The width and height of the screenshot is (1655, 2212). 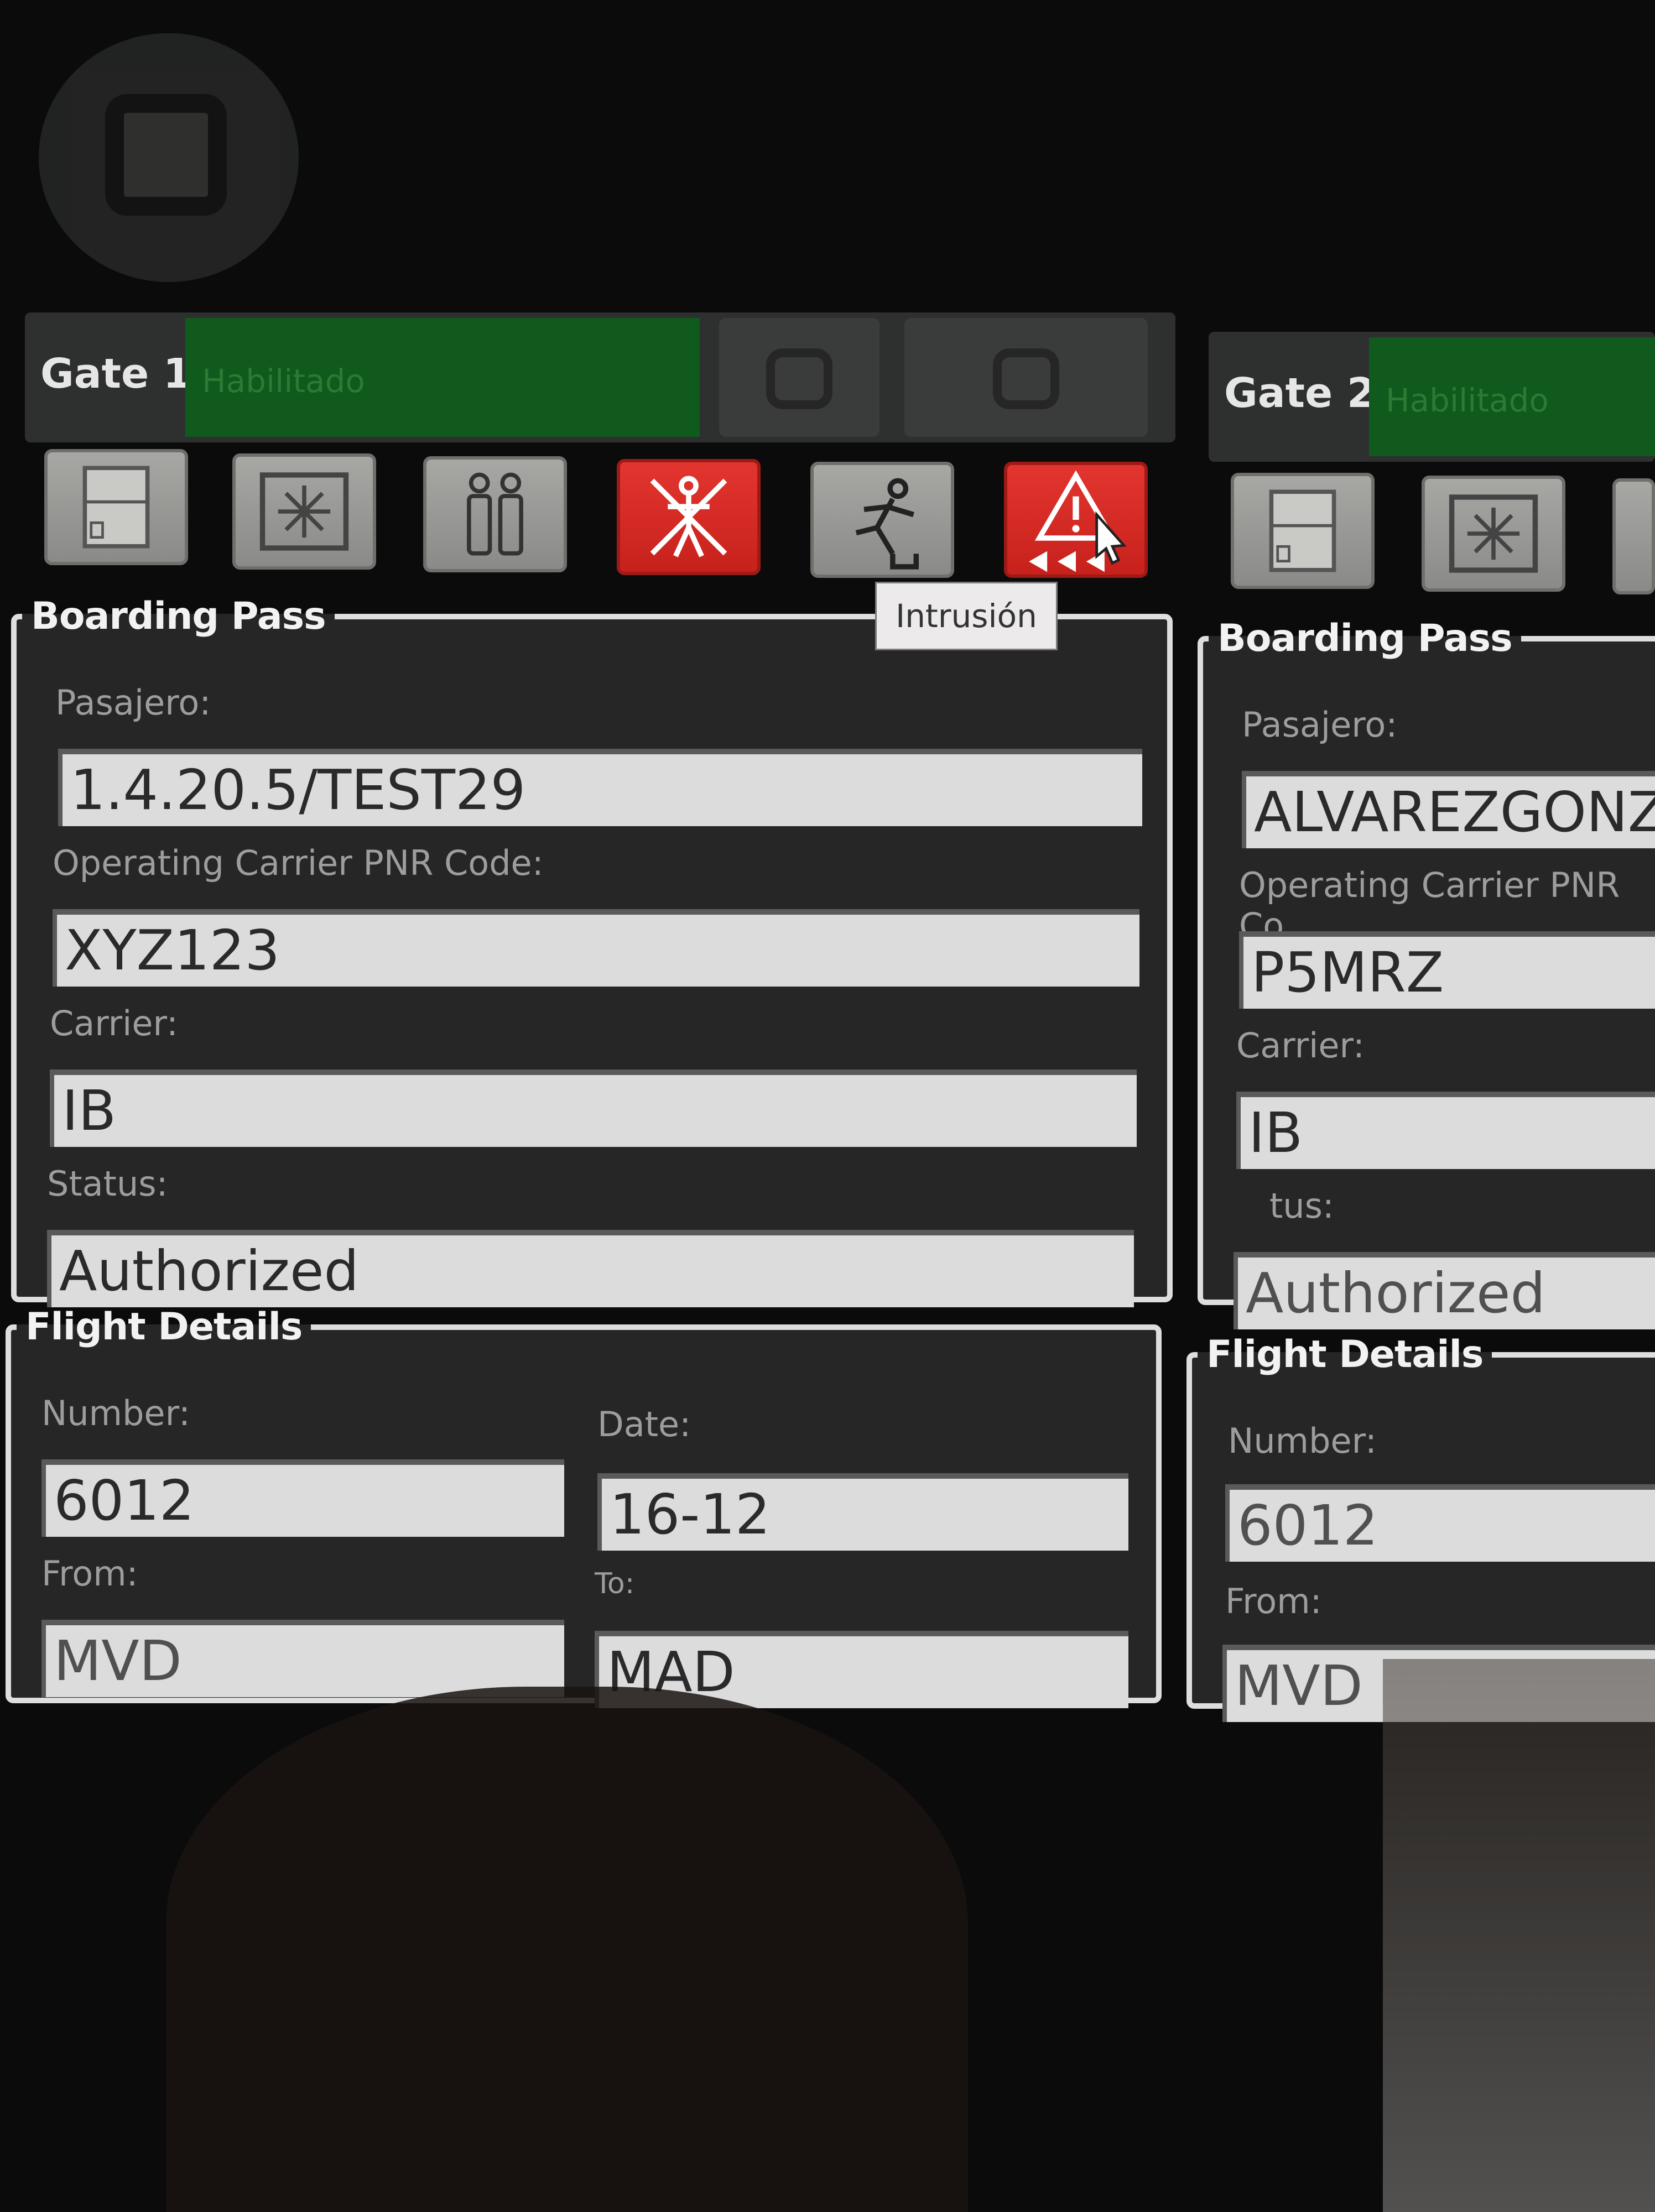 I want to click on gate-1-no-person-alarm-button, so click(x=689, y=517).